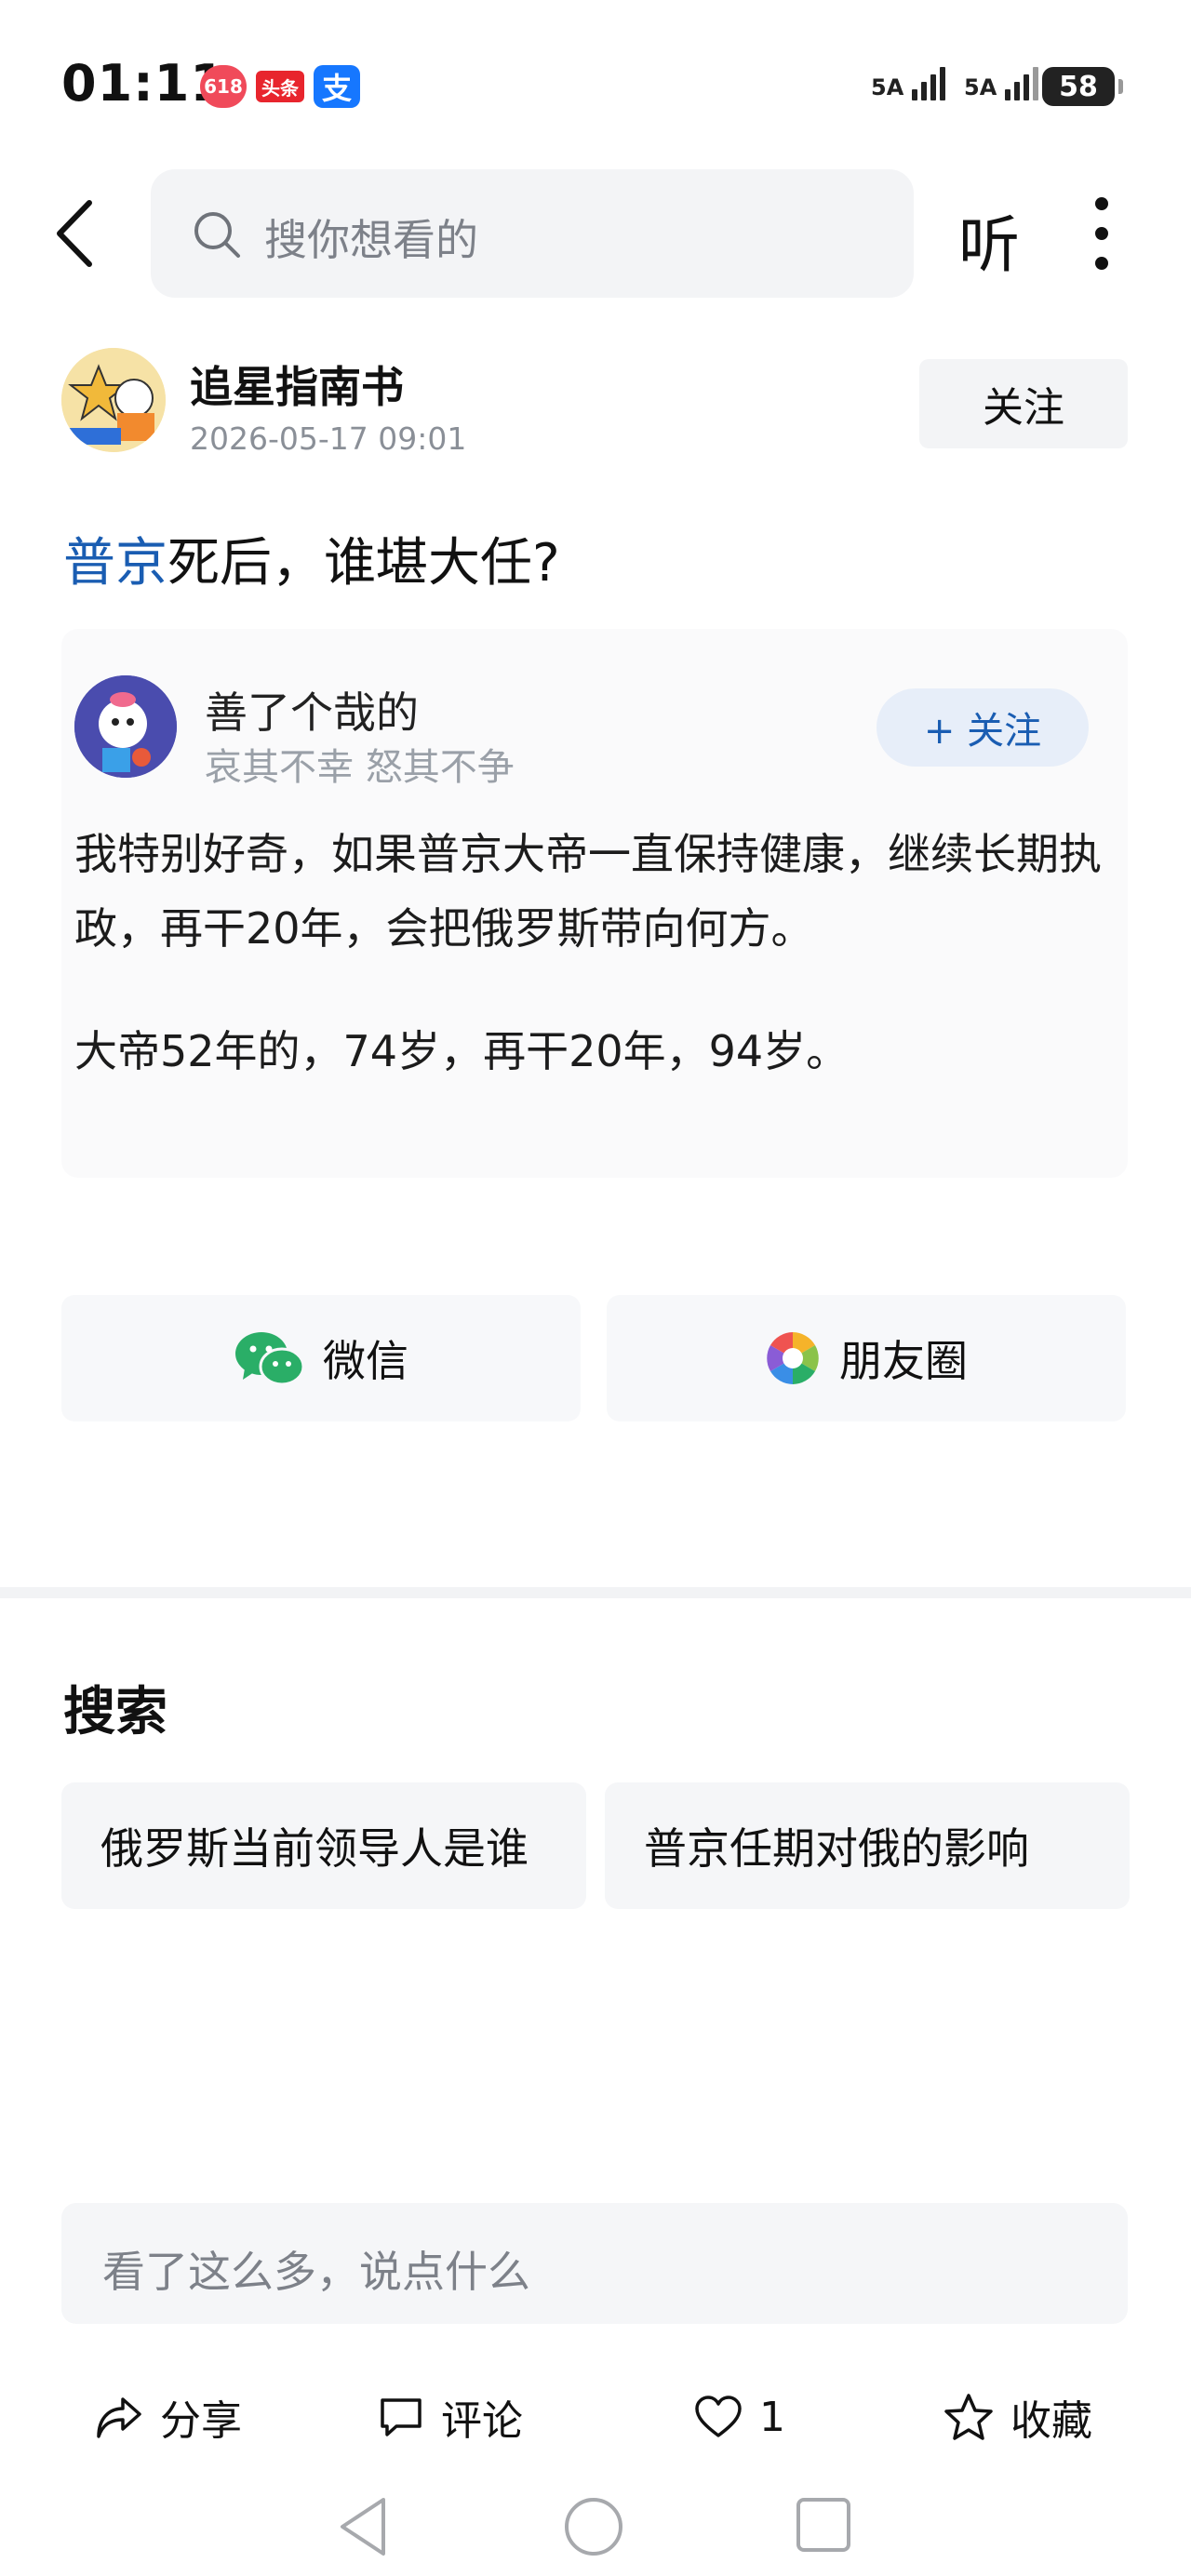 The width and height of the screenshot is (1191, 2576). What do you see at coordinates (462, 1051) in the screenshot?
I see `quoted-paragraph: 大帝52年的，74岁，再干20年，94岁。` at bounding box center [462, 1051].